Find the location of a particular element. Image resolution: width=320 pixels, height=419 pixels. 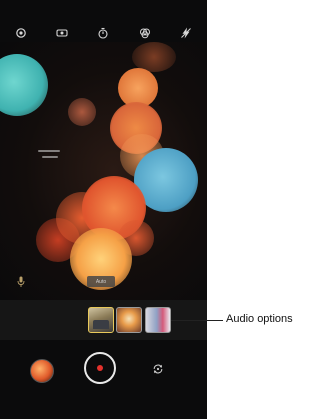

microphone-icon is located at coordinates (21, 281).